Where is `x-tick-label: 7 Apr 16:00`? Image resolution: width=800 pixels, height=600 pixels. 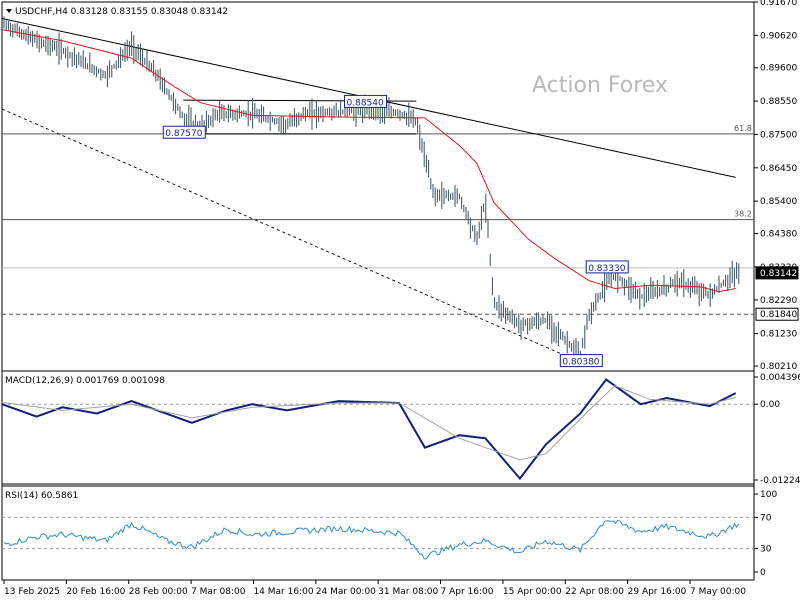
x-tick-label: 7 Apr 16:00 is located at coordinates (467, 592).